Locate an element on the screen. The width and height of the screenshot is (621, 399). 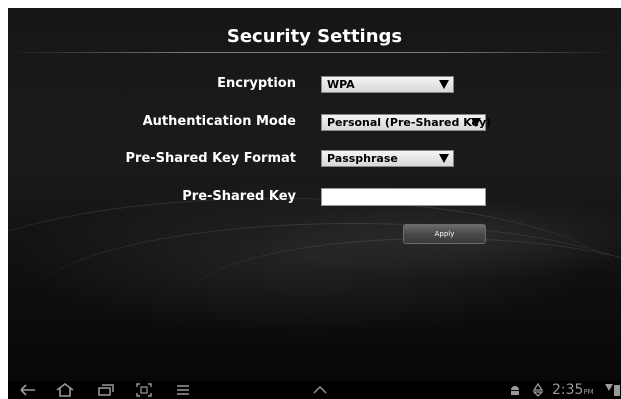
screenshot-icon is located at coordinates (144, 390).